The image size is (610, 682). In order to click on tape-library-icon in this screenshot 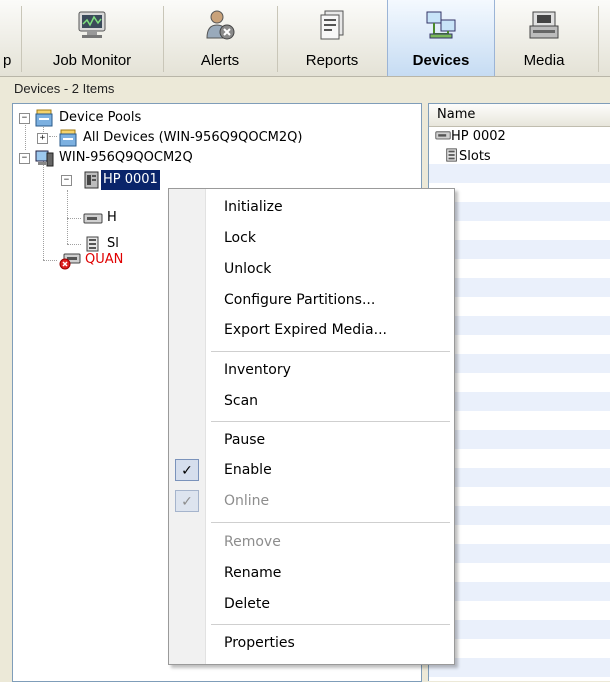, I will do `click(91, 180)`.